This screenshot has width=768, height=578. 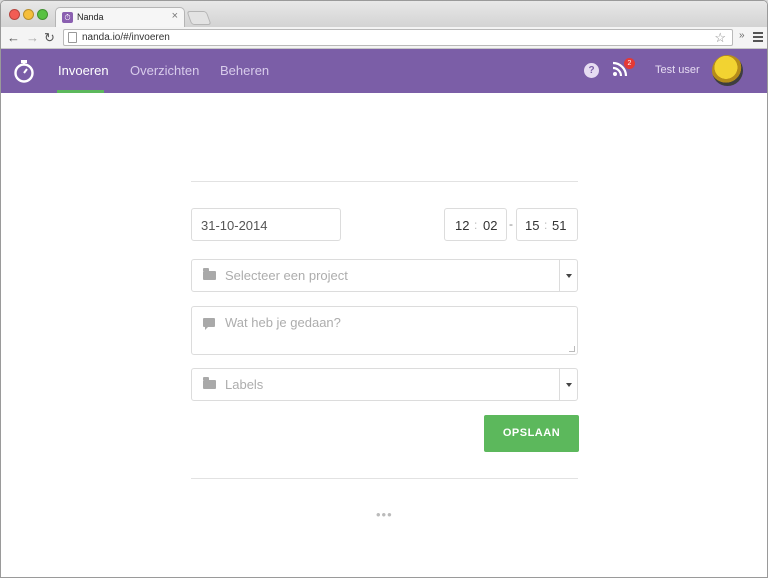 I want to click on start-time-colon: :, so click(x=476, y=225).